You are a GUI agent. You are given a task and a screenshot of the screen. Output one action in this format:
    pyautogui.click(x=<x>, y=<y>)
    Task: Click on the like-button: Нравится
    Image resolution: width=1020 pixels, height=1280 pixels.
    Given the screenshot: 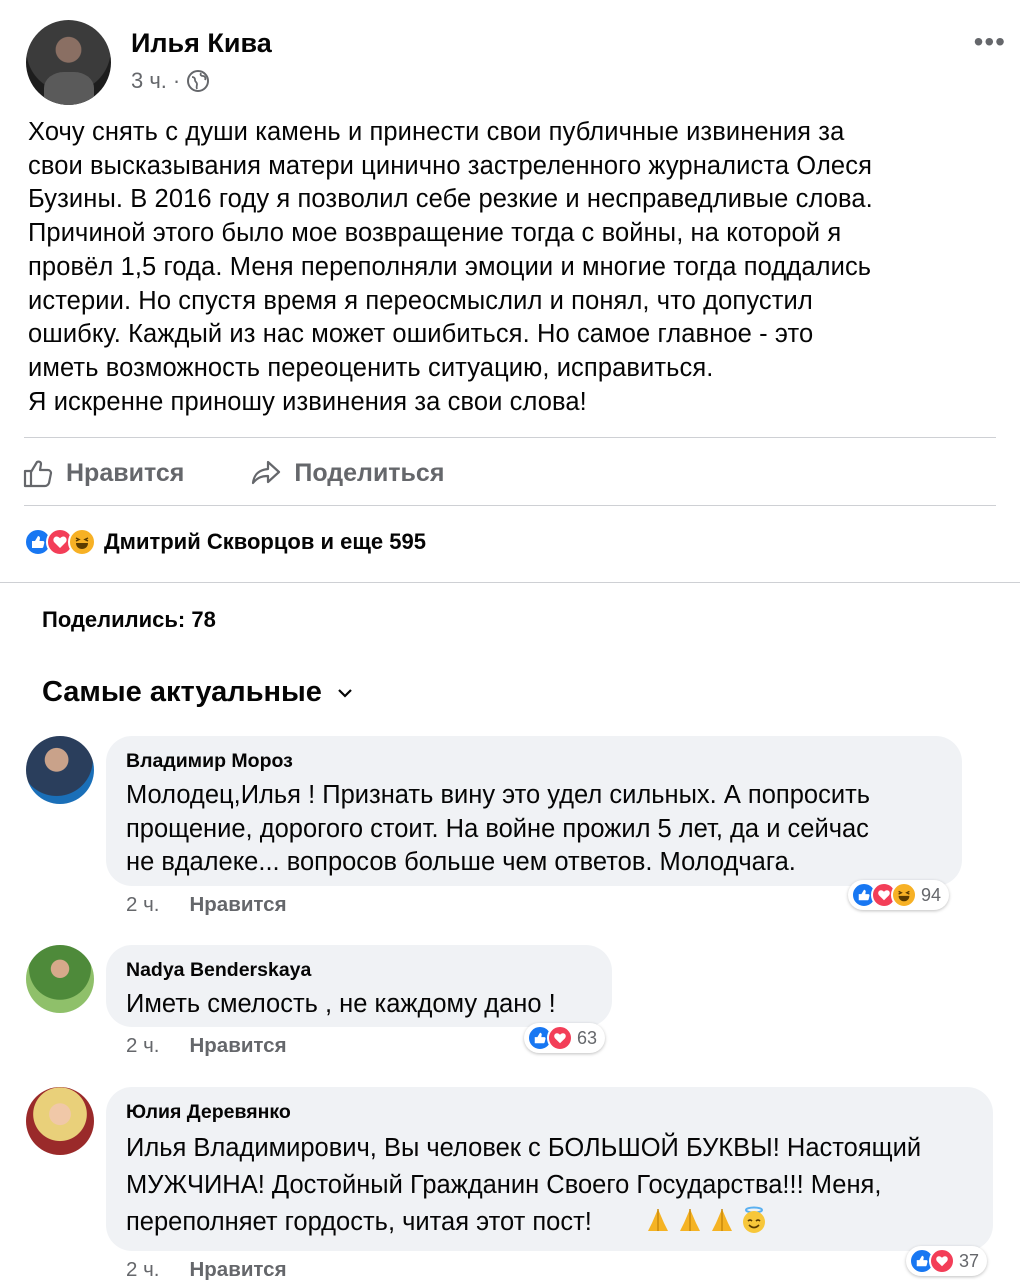 What is the action you would take?
    pyautogui.click(x=103, y=473)
    